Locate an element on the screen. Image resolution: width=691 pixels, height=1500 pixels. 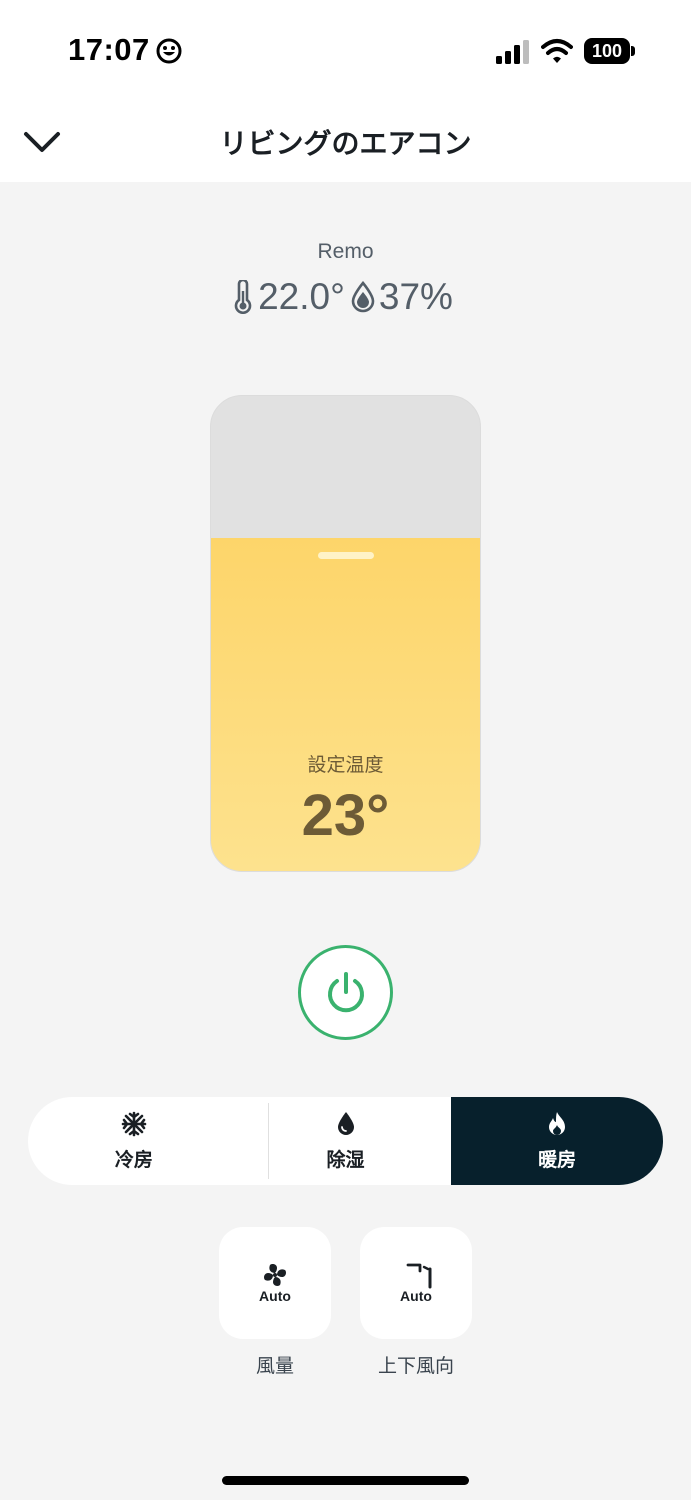
humidity-drop-icon is located at coordinates (363, 297).